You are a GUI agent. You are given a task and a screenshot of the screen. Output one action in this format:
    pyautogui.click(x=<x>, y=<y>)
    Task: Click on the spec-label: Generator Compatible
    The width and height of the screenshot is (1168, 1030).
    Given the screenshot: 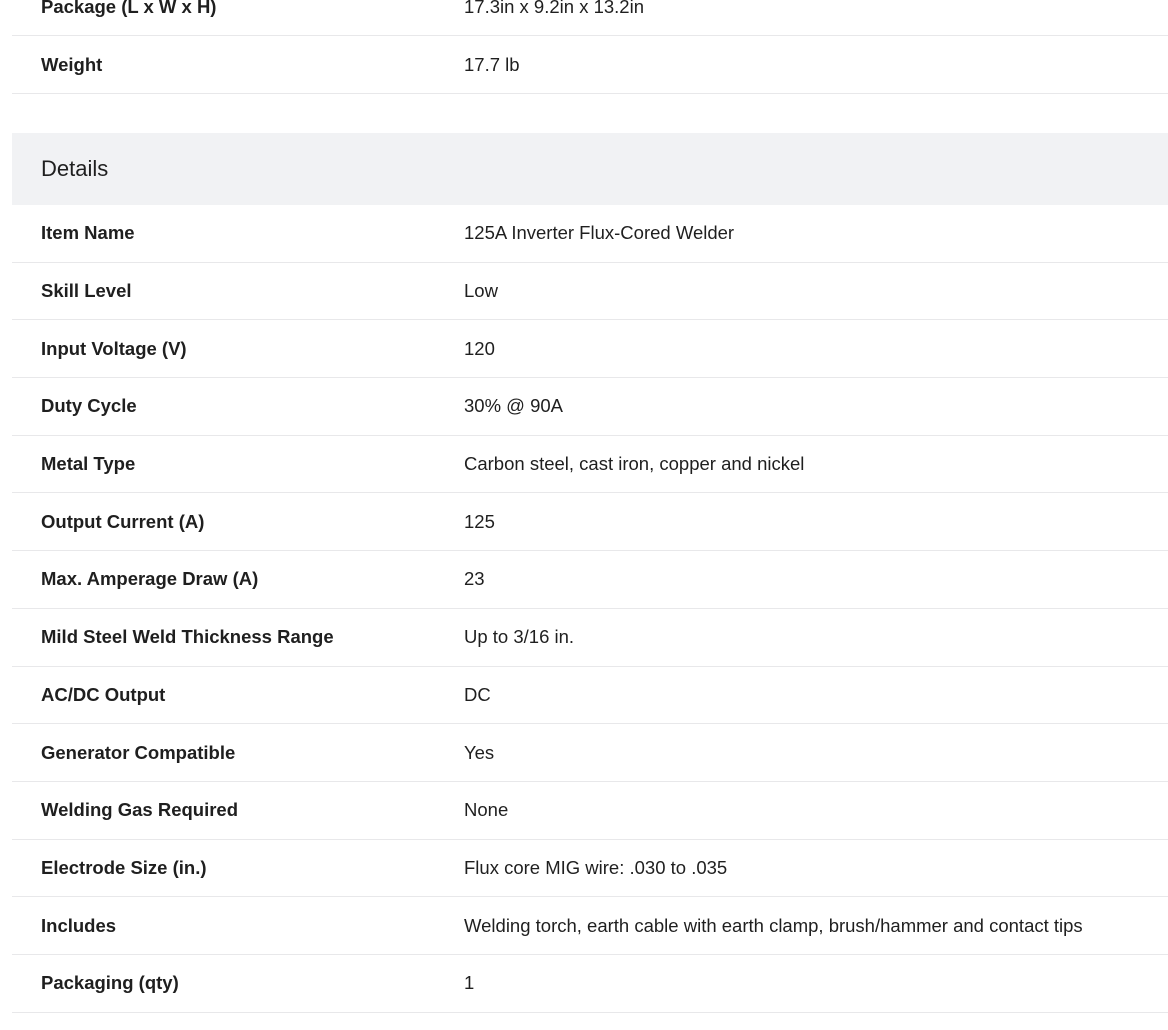 What is the action you would take?
    pyautogui.click(x=138, y=752)
    